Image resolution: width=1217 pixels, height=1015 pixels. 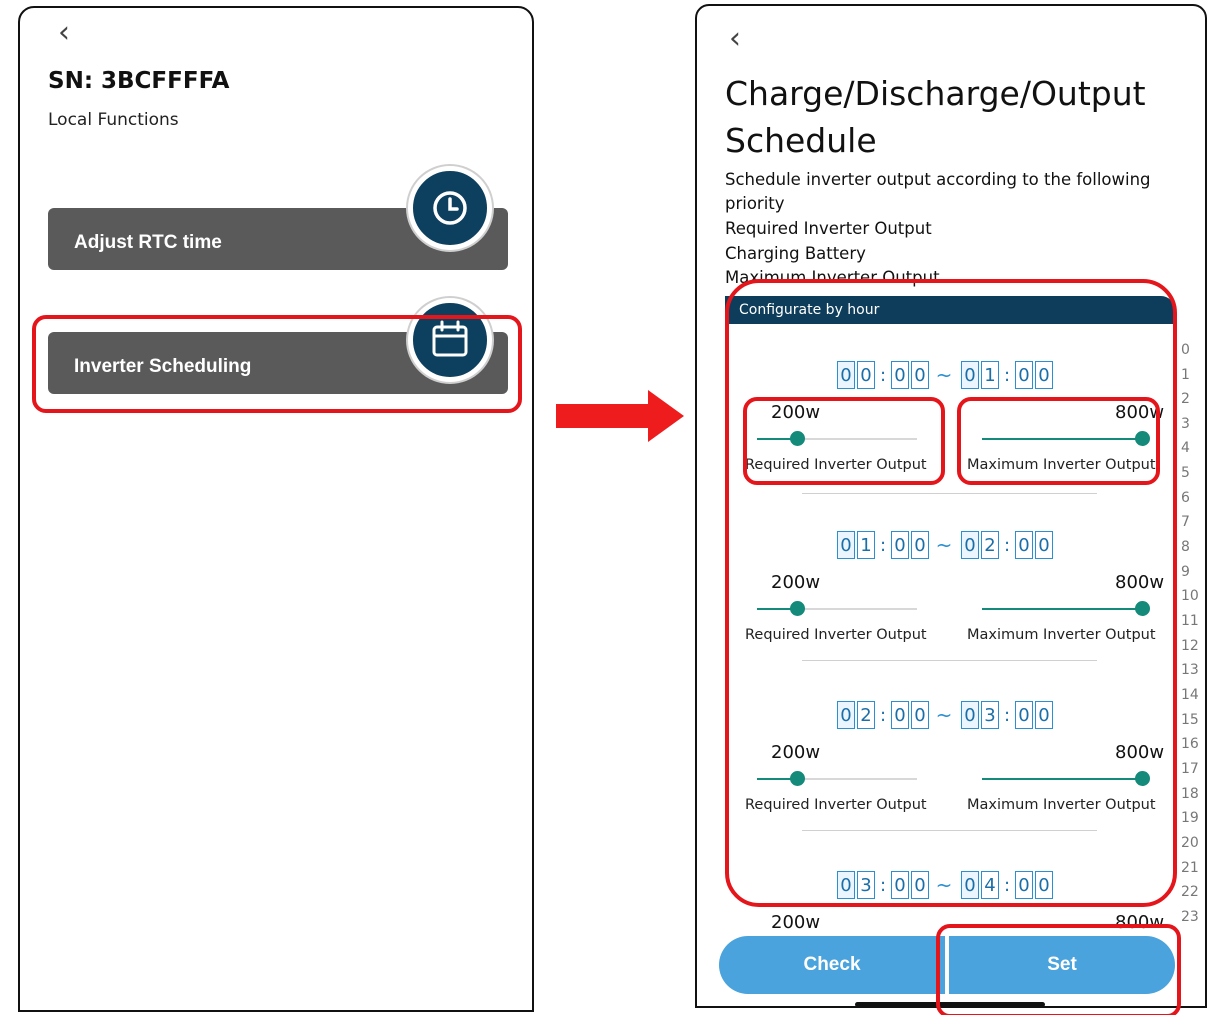 What do you see at coordinates (1062, 965) in the screenshot?
I see `set-button: Set` at bounding box center [1062, 965].